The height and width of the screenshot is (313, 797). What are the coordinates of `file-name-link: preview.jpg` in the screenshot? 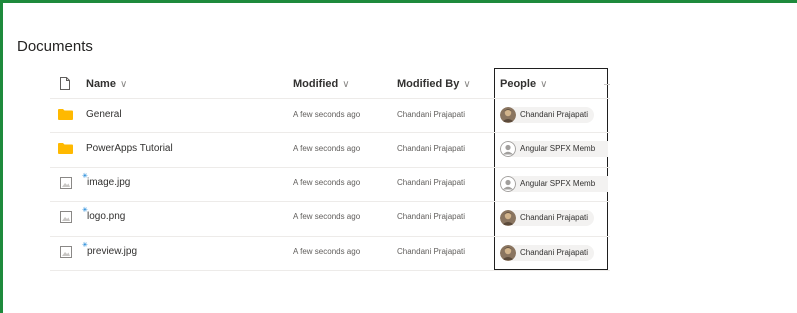 It's located at (112, 251).